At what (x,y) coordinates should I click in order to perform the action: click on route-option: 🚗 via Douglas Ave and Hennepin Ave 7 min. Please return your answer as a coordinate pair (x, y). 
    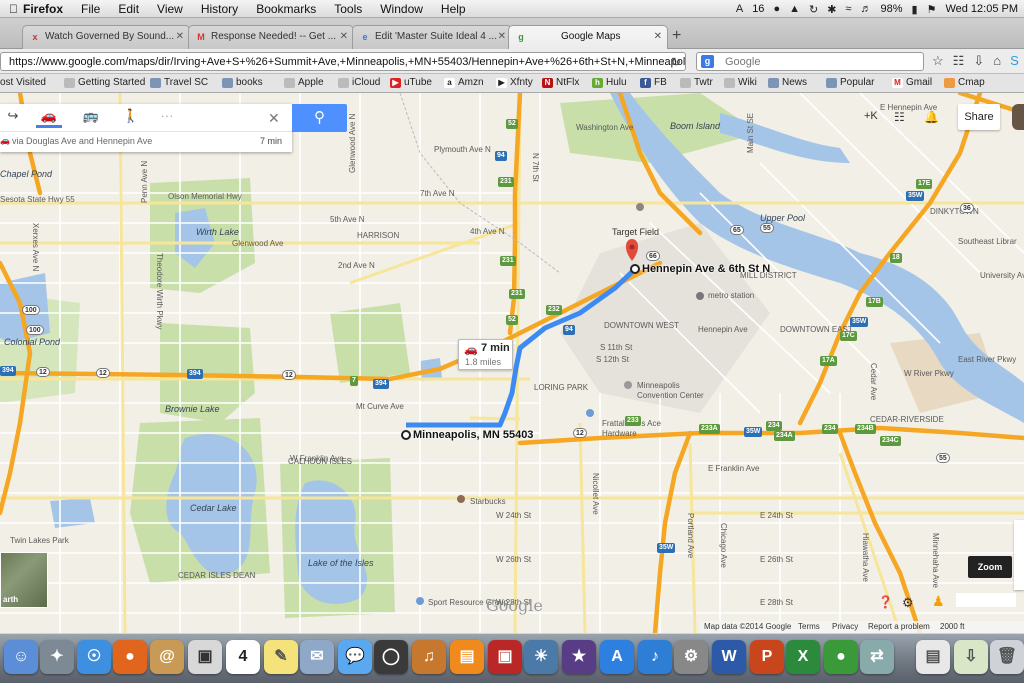
    Looking at the image, I should click on (146, 142).